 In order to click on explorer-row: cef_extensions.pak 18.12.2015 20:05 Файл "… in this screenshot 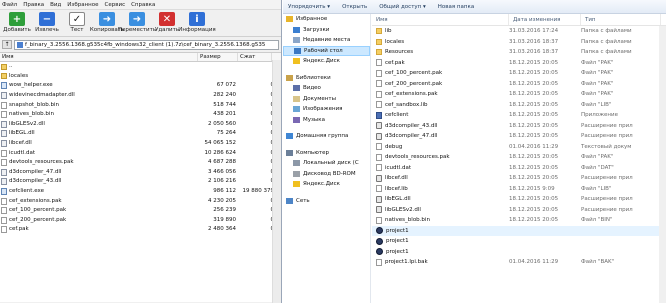, I will do `click(519, 94)`.